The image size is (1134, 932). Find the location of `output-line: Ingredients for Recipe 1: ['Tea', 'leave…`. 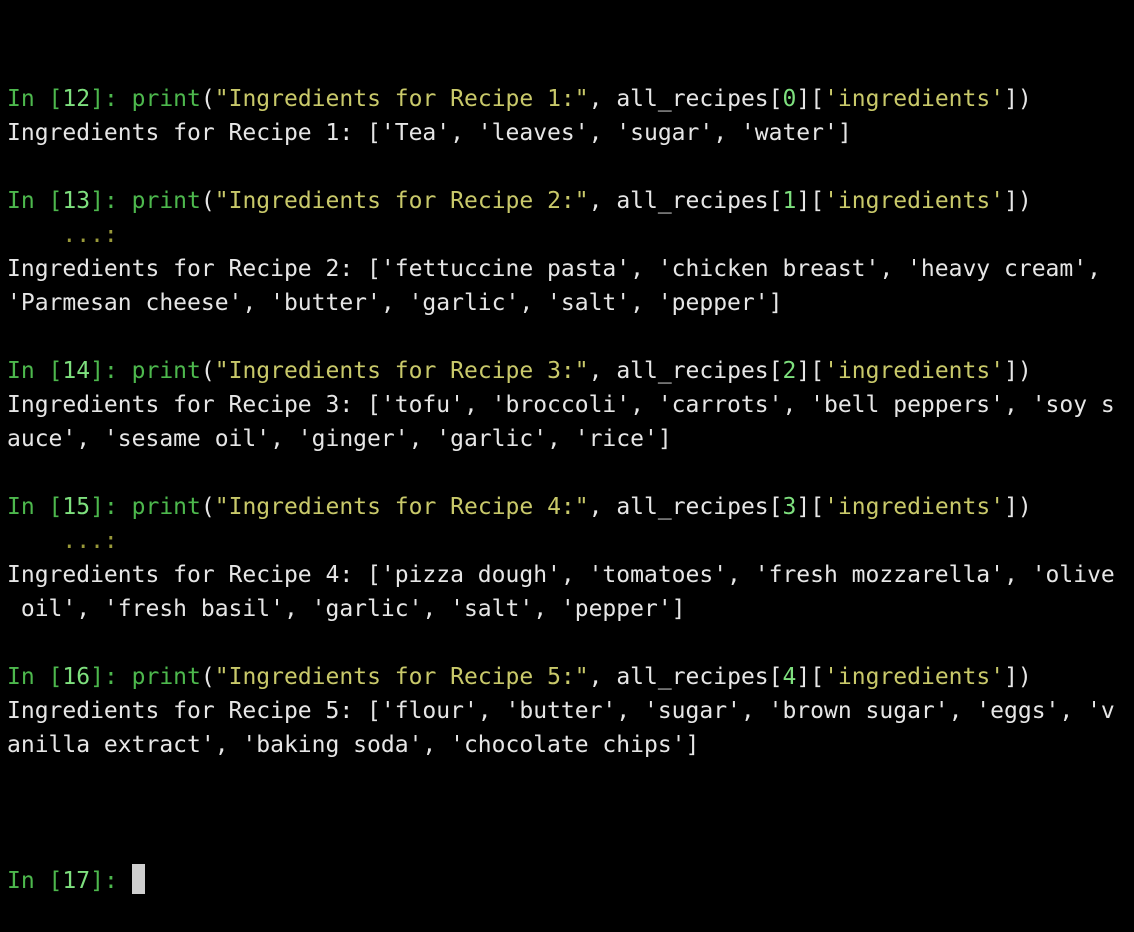

output-line: Ingredients for Recipe 1: ['Tea', 'leave… is located at coordinates (429, 133).